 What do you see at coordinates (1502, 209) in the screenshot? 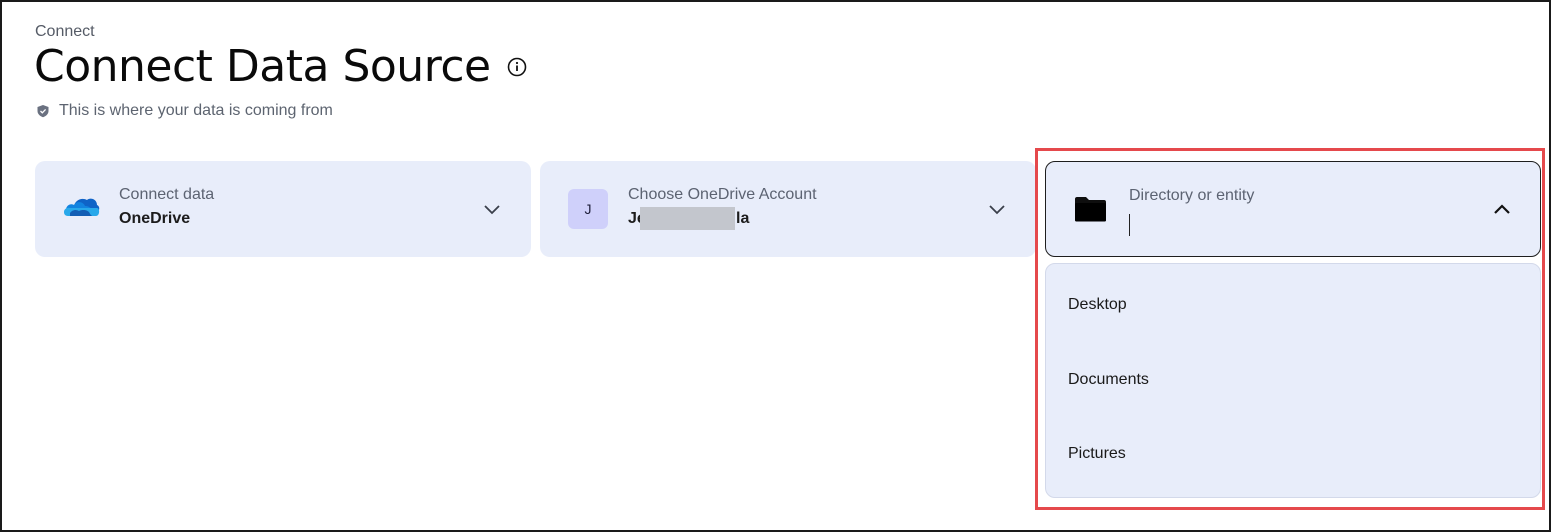
I see `chevron-up-icon` at bounding box center [1502, 209].